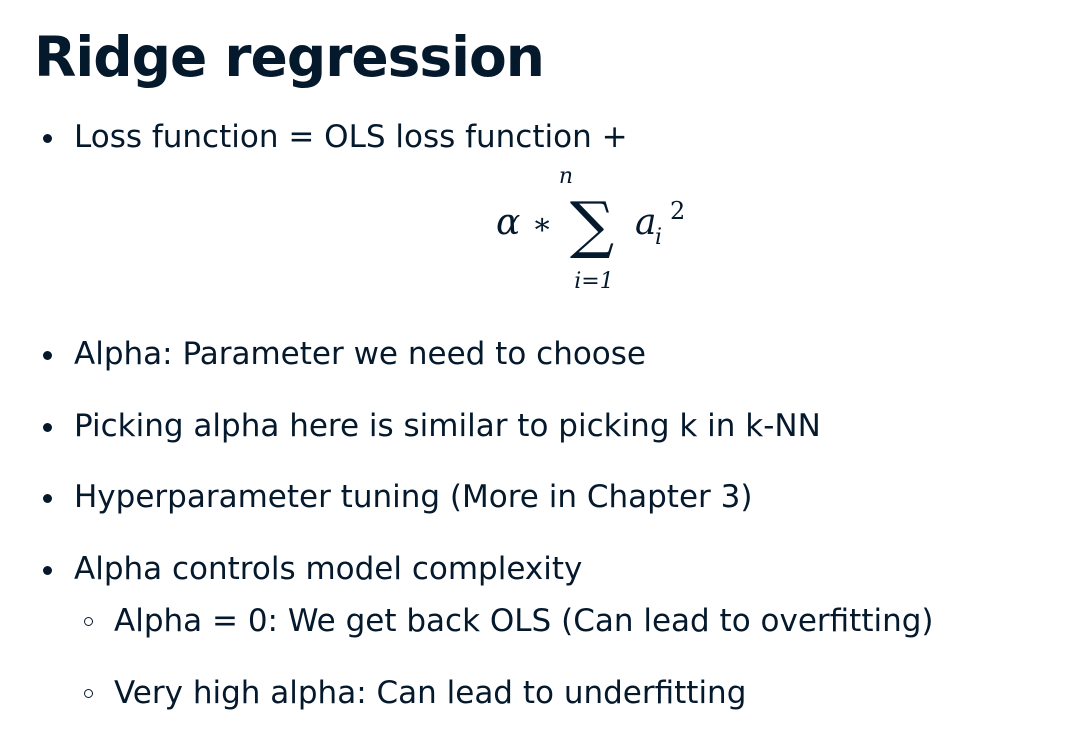 The width and height of the screenshot is (1077, 750). I want to click on formula-upper-limit: n, so click(566, 176).